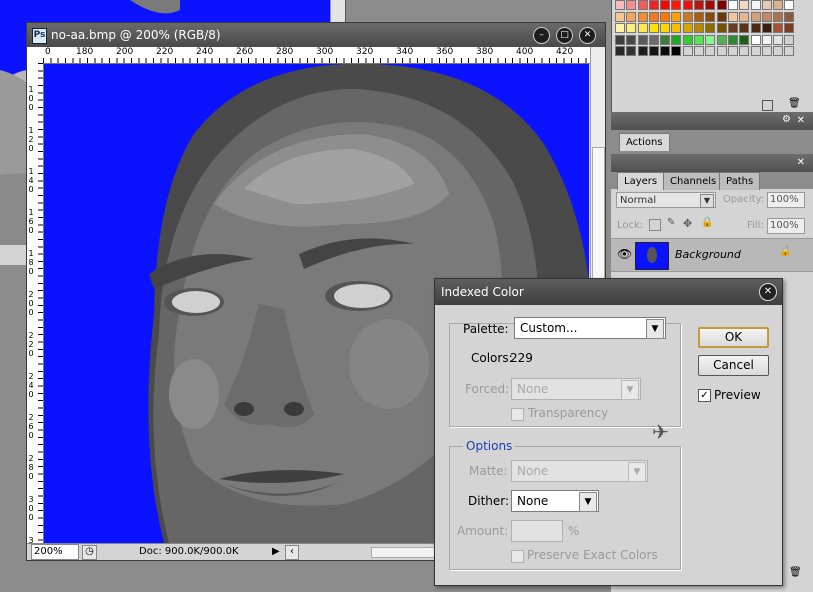  I want to click on preview-checkbox: ✓, so click(704, 395).